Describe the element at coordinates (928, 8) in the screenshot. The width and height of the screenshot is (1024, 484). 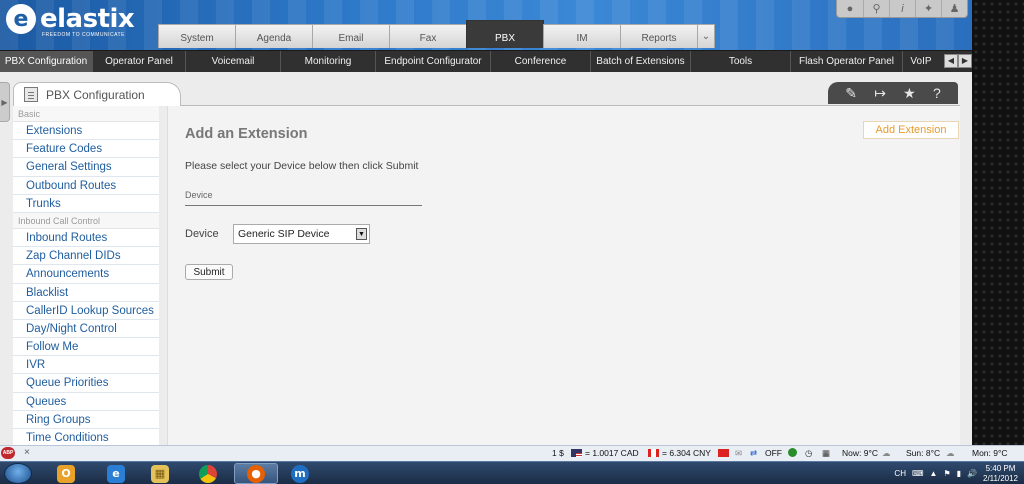
I see `puzzle-icon: ✦` at that location.